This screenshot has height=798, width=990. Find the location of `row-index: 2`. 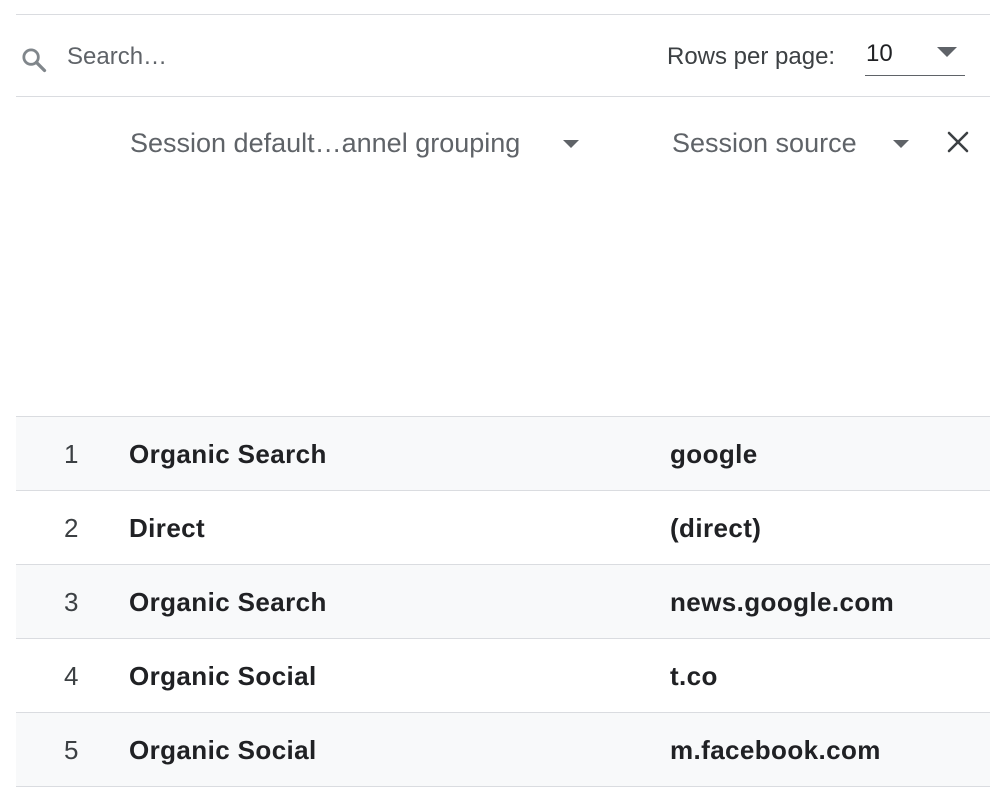

row-index: 2 is located at coordinates (71, 528).